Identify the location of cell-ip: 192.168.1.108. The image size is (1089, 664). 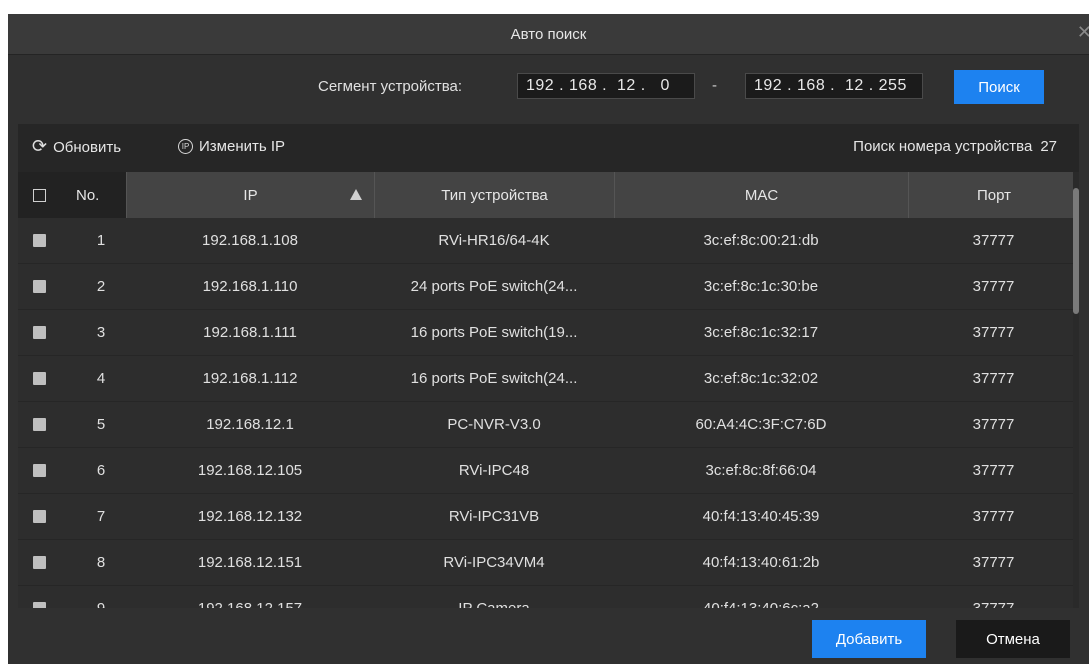
(250, 240).